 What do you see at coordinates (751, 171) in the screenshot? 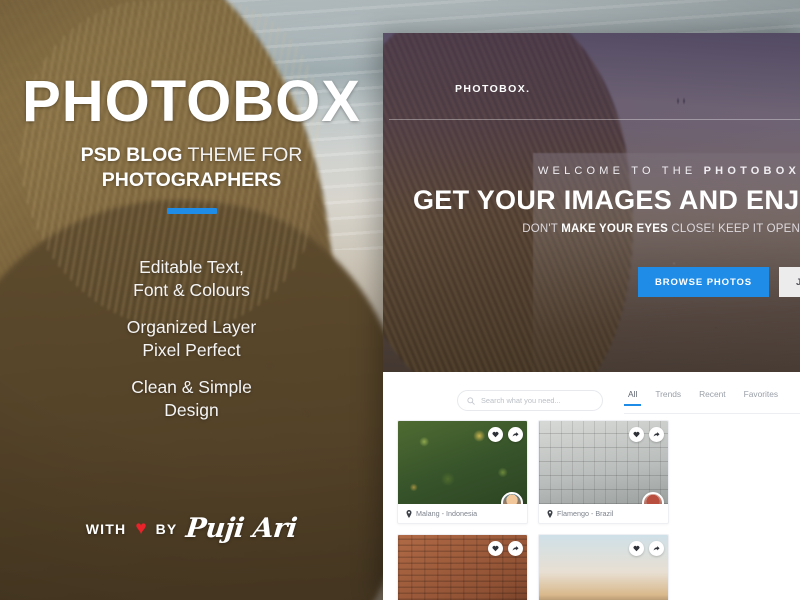
I see `hero-eyebrow-bold: PHOTOBOX` at bounding box center [751, 171].